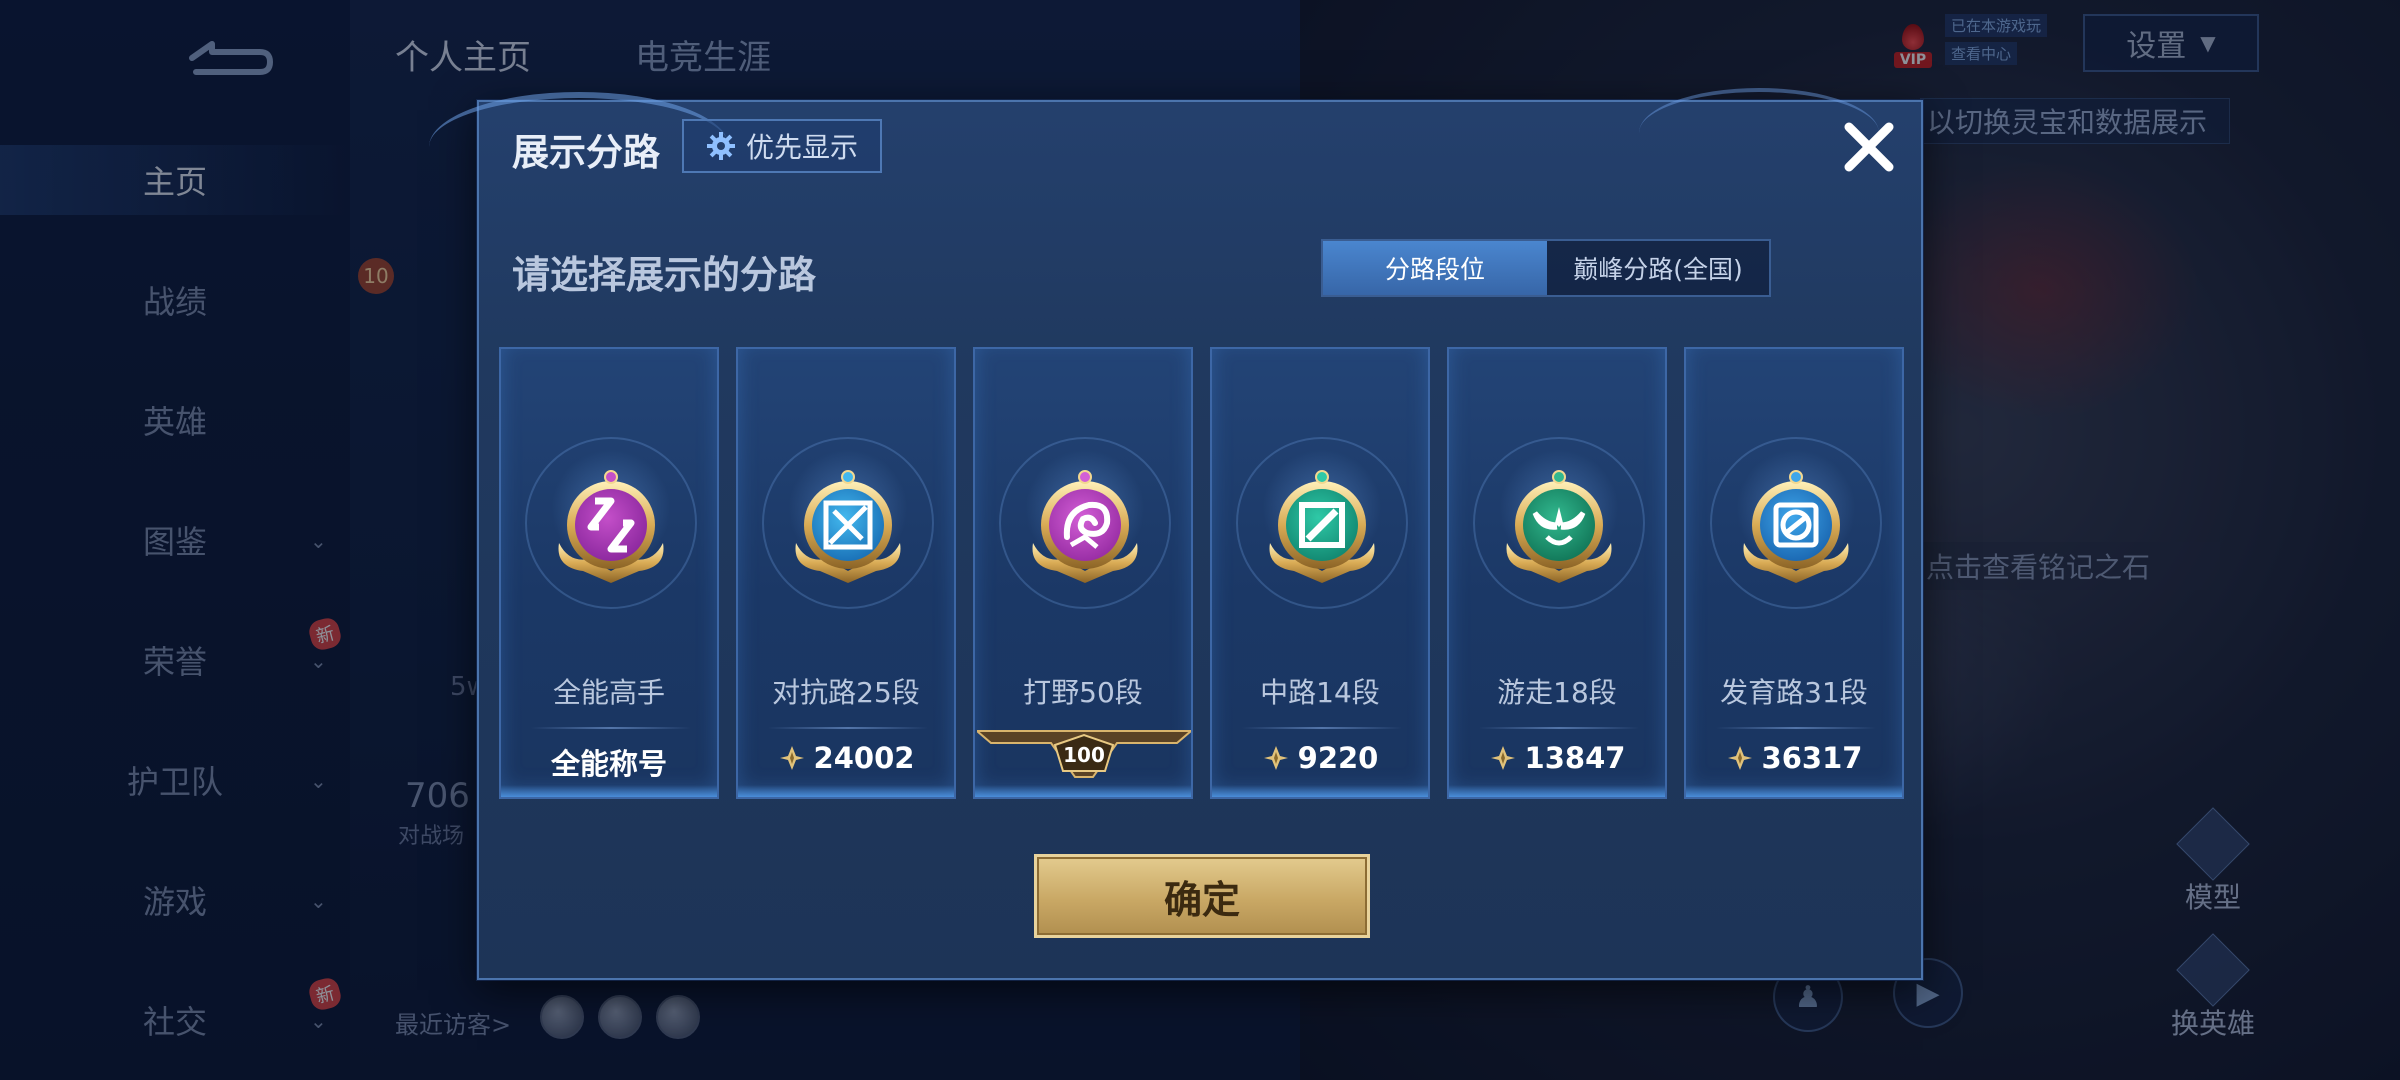 This screenshot has width=2400, height=1080. I want to click on lane-card: 对抗路25段 24002, so click(846, 573).